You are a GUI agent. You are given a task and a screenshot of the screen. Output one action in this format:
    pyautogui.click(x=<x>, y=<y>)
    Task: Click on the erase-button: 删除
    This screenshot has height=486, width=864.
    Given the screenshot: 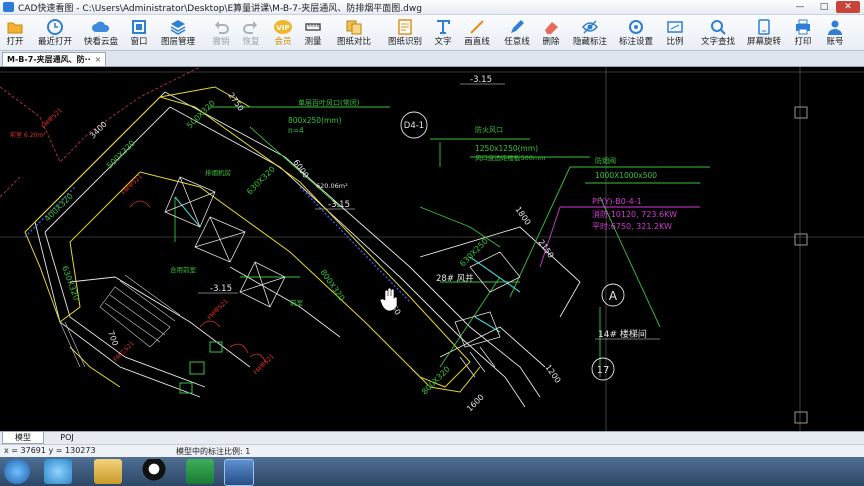 What is the action you would take?
    pyautogui.click(x=551, y=33)
    